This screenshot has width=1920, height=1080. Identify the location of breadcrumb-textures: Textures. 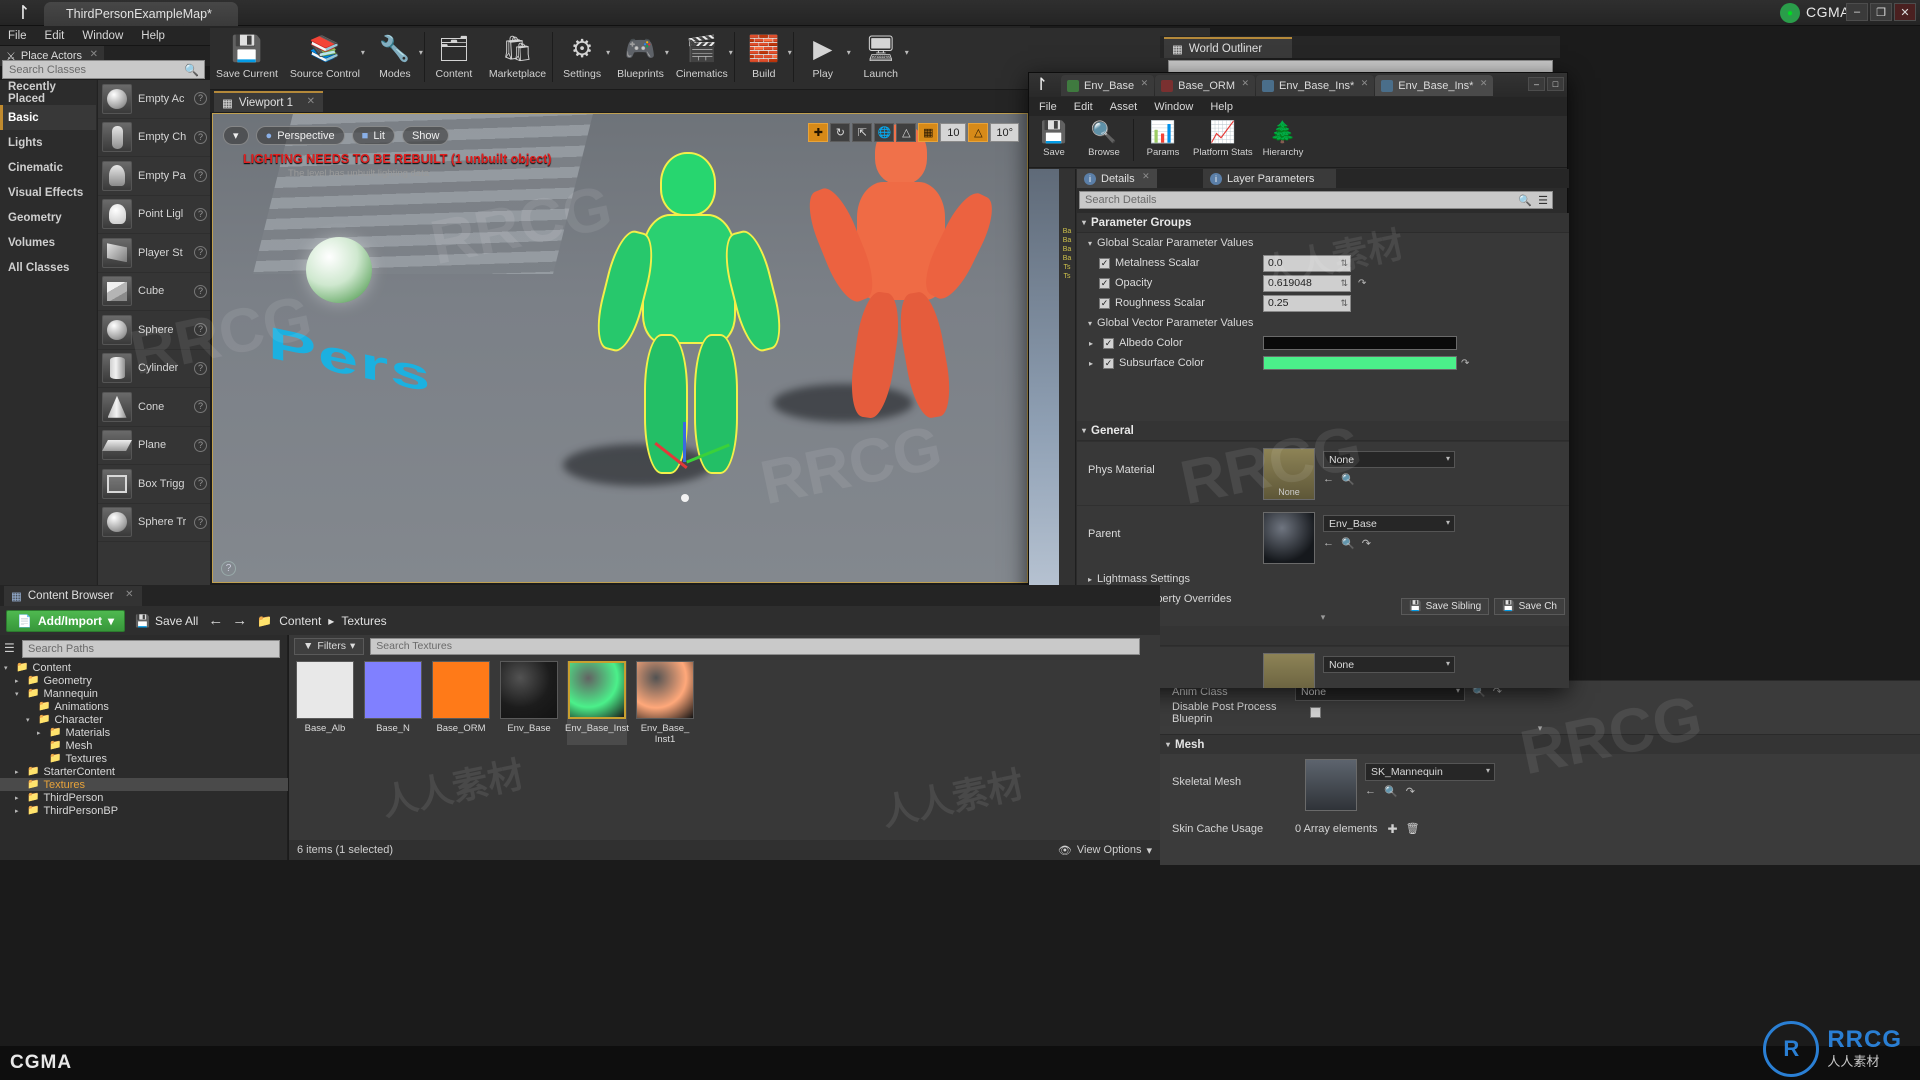
(363, 621).